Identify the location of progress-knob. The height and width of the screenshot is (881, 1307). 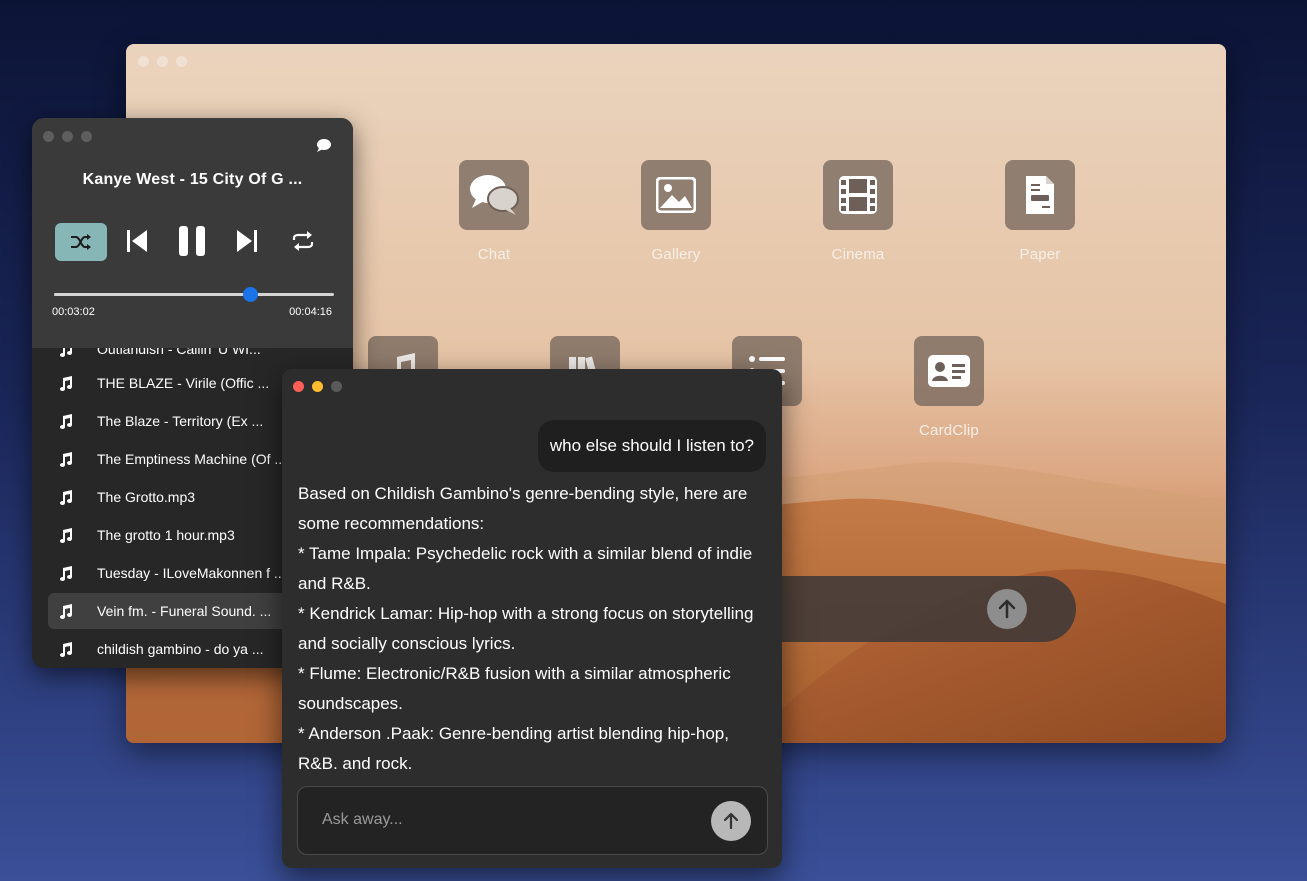
(250, 294).